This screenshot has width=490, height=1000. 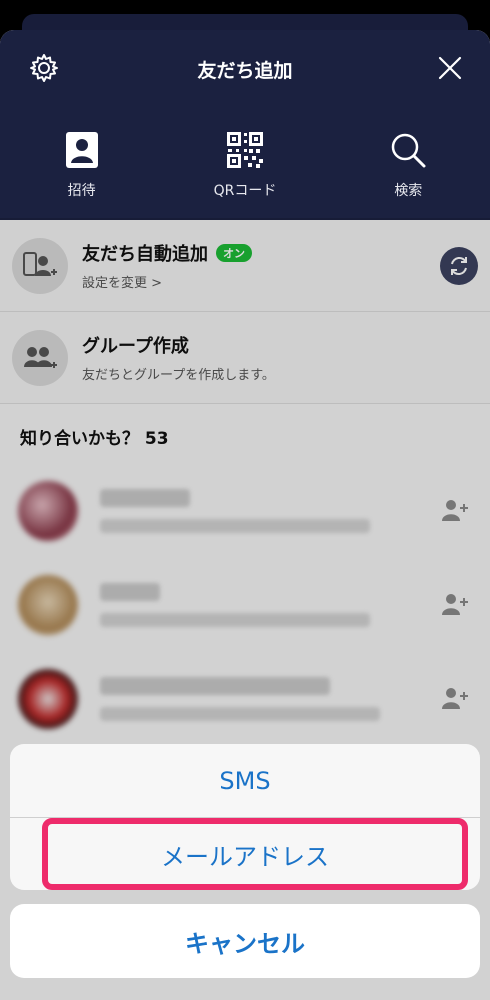 I want to click on tab-qr-code: QRコード, so click(x=244, y=165).